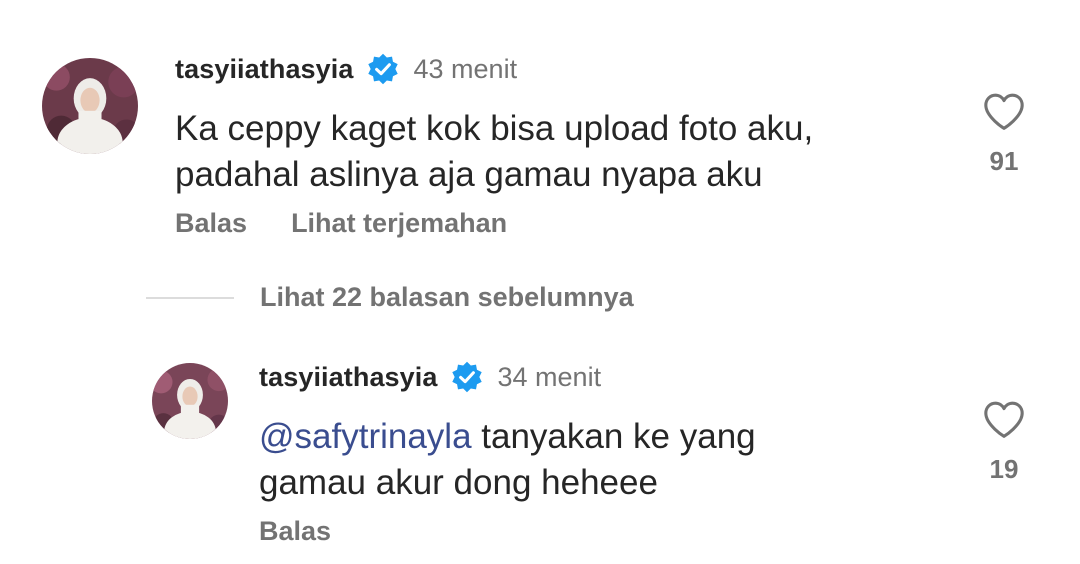 The height and width of the screenshot is (564, 1080). Describe the element at coordinates (469, 174) in the screenshot. I see `comment-text-line: padahal aslinya aja gamau nyapa aku` at that location.